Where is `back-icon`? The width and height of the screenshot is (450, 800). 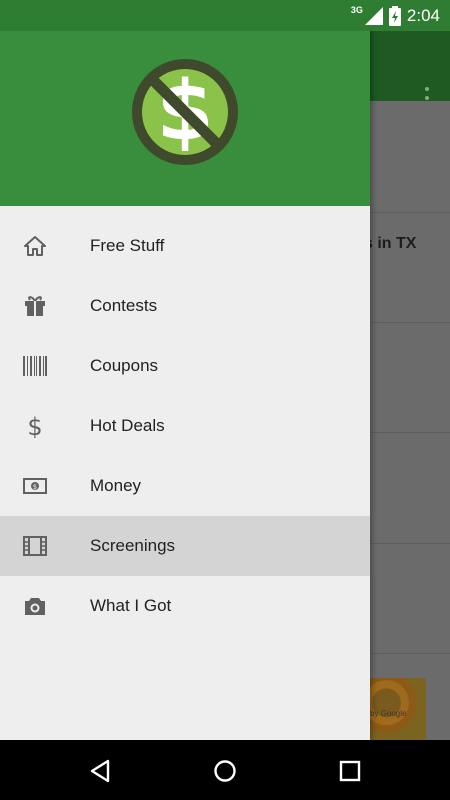
back-icon is located at coordinates (101, 771).